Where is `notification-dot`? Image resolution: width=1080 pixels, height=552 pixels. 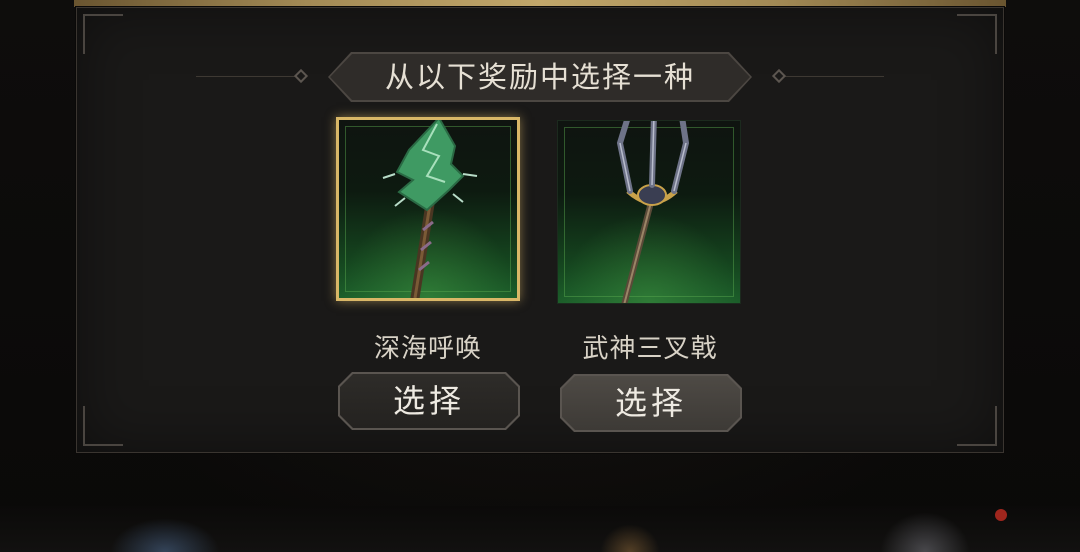
notification-dot is located at coordinates (1001, 515).